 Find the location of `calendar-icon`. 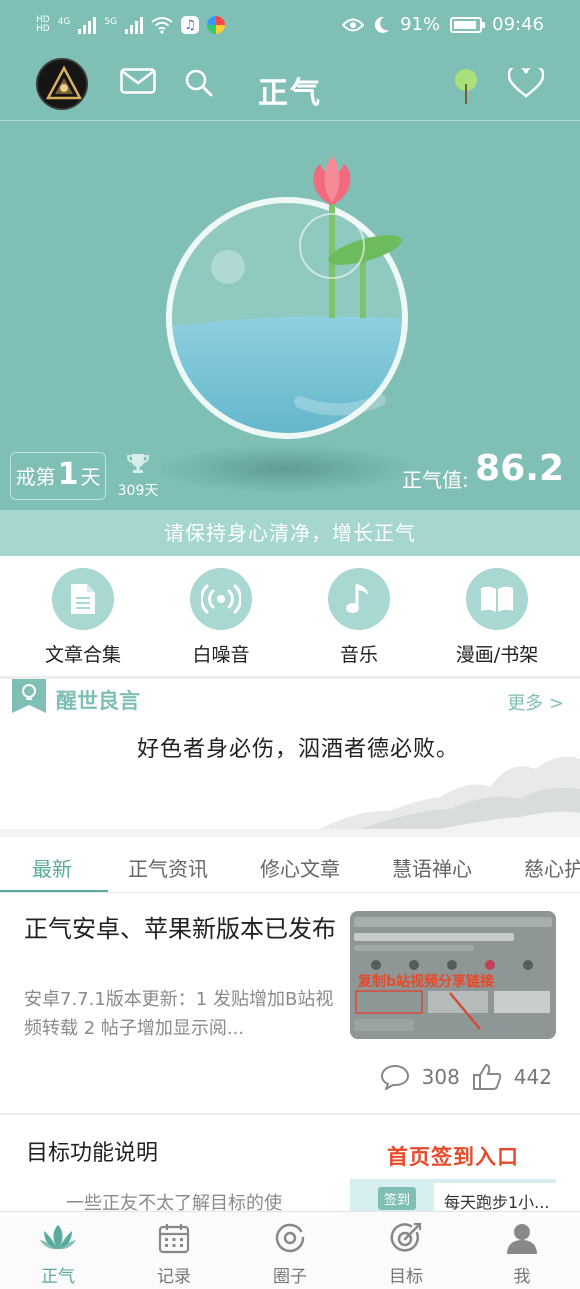

calendar-icon is located at coordinates (174, 1239).